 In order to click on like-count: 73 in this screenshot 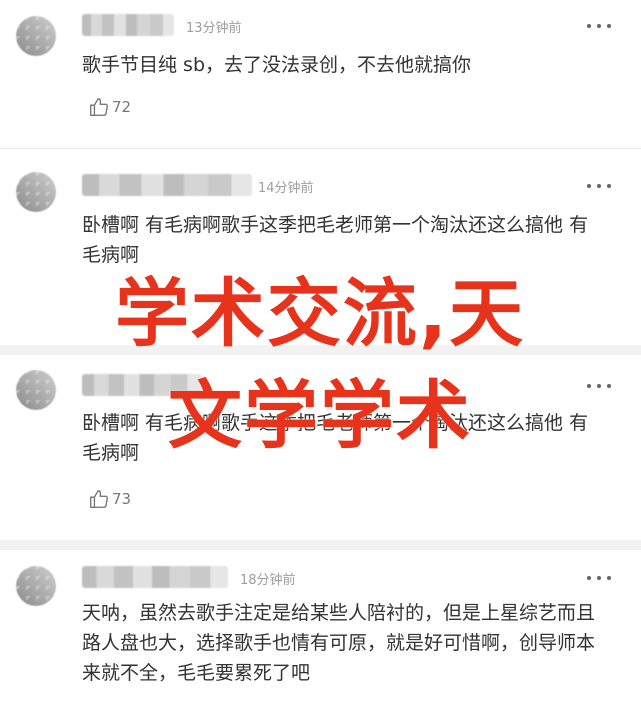, I will do `click(122, 499)`.